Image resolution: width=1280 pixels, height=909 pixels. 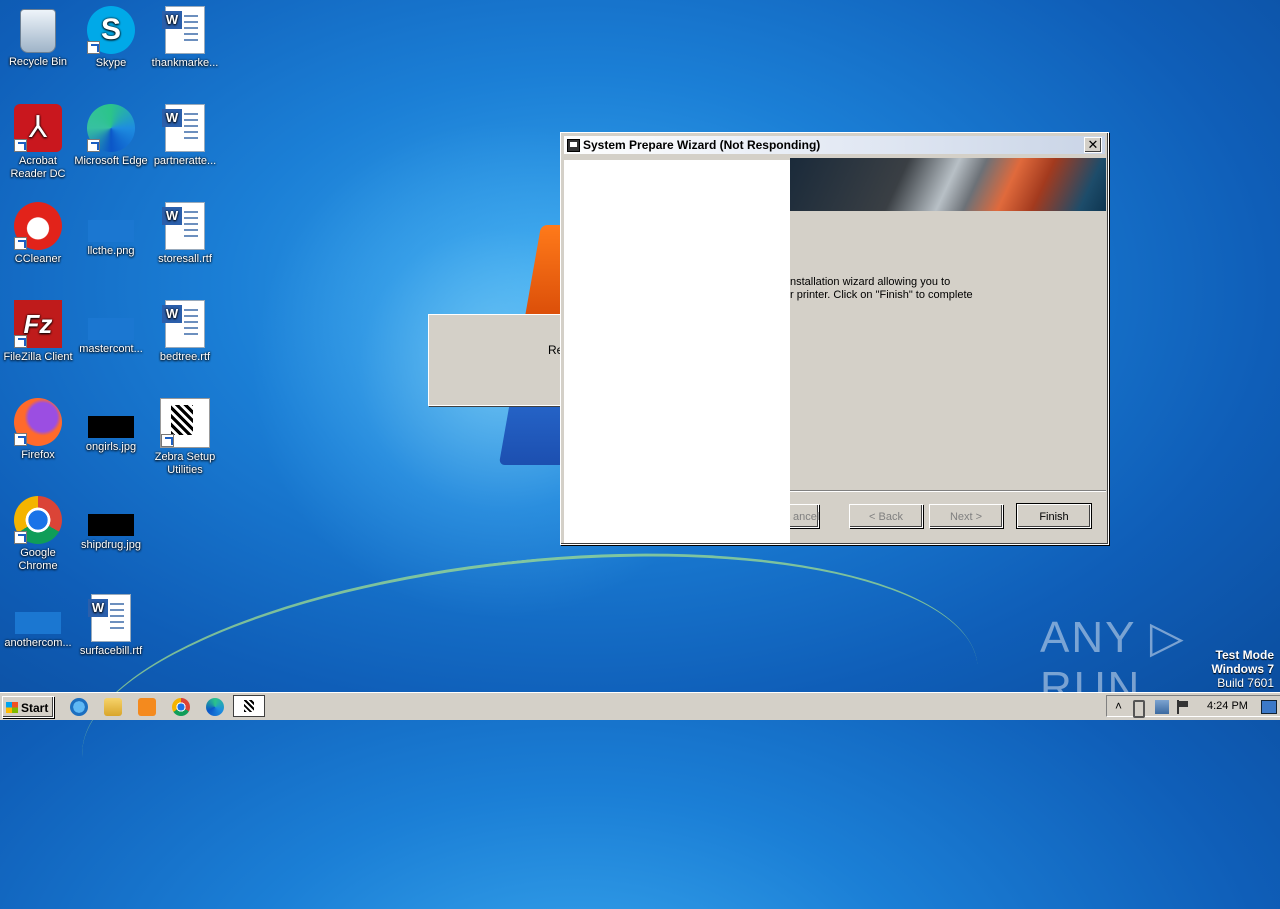 What do you see at coordinates (215, 707) in the screenshot?
I see `edge-taskbar-icon` at bounding box center [215, 707].